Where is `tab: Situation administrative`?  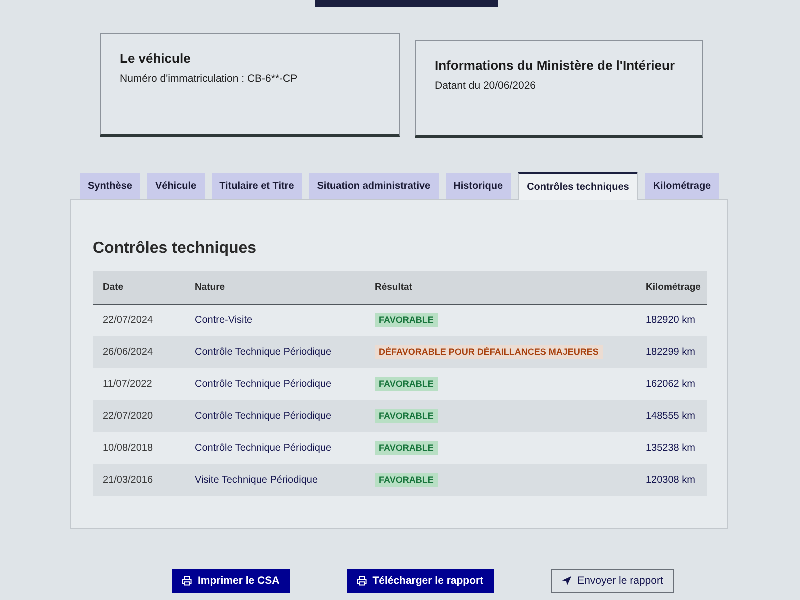
tab: Situation administrative is located at coordinates (374, 186).